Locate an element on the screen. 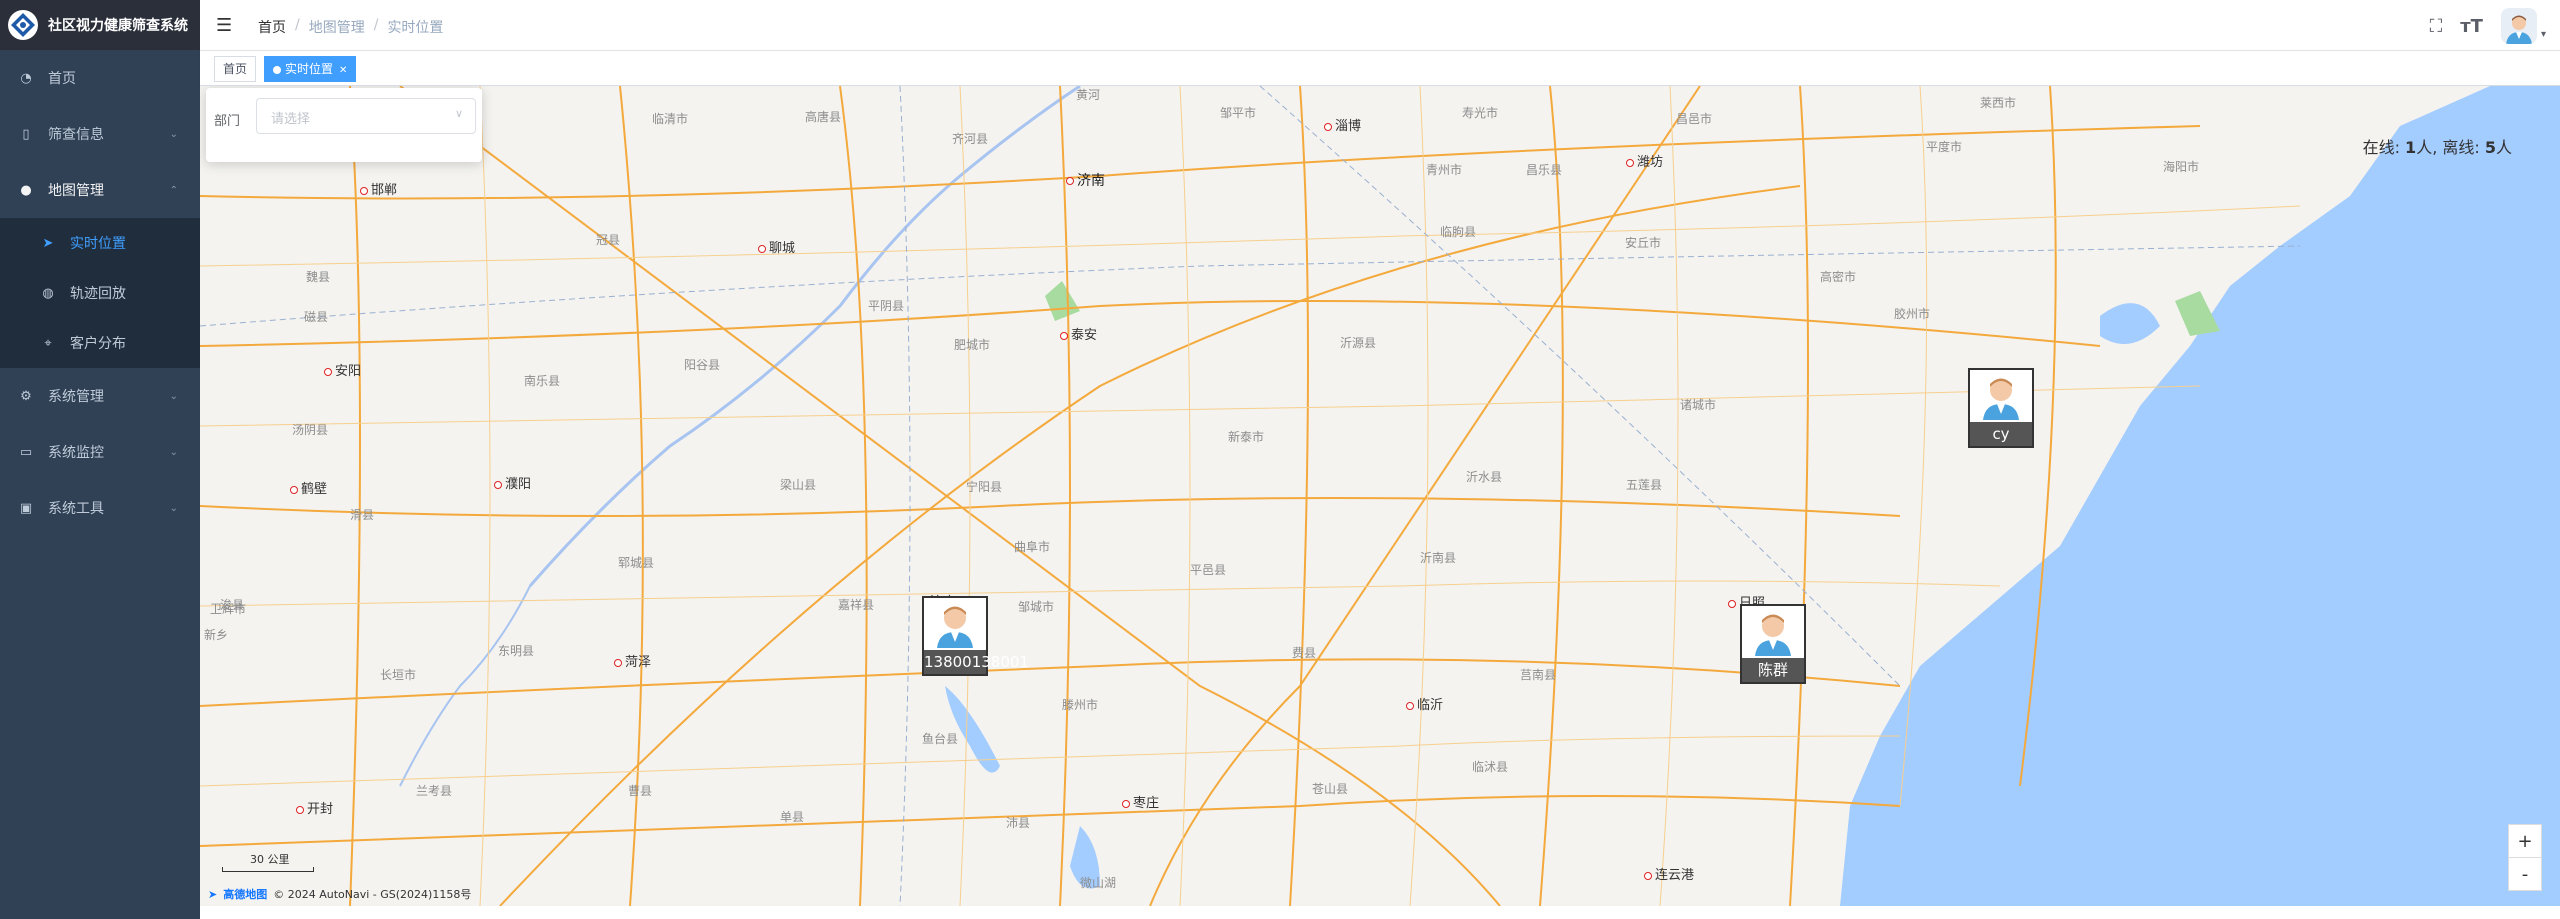 Image resolution: width=2560 pixels, height=919 pixels. sidebar-item-tools: ▣ 系统工具 ⌄ is located at coordinates (100, 508).